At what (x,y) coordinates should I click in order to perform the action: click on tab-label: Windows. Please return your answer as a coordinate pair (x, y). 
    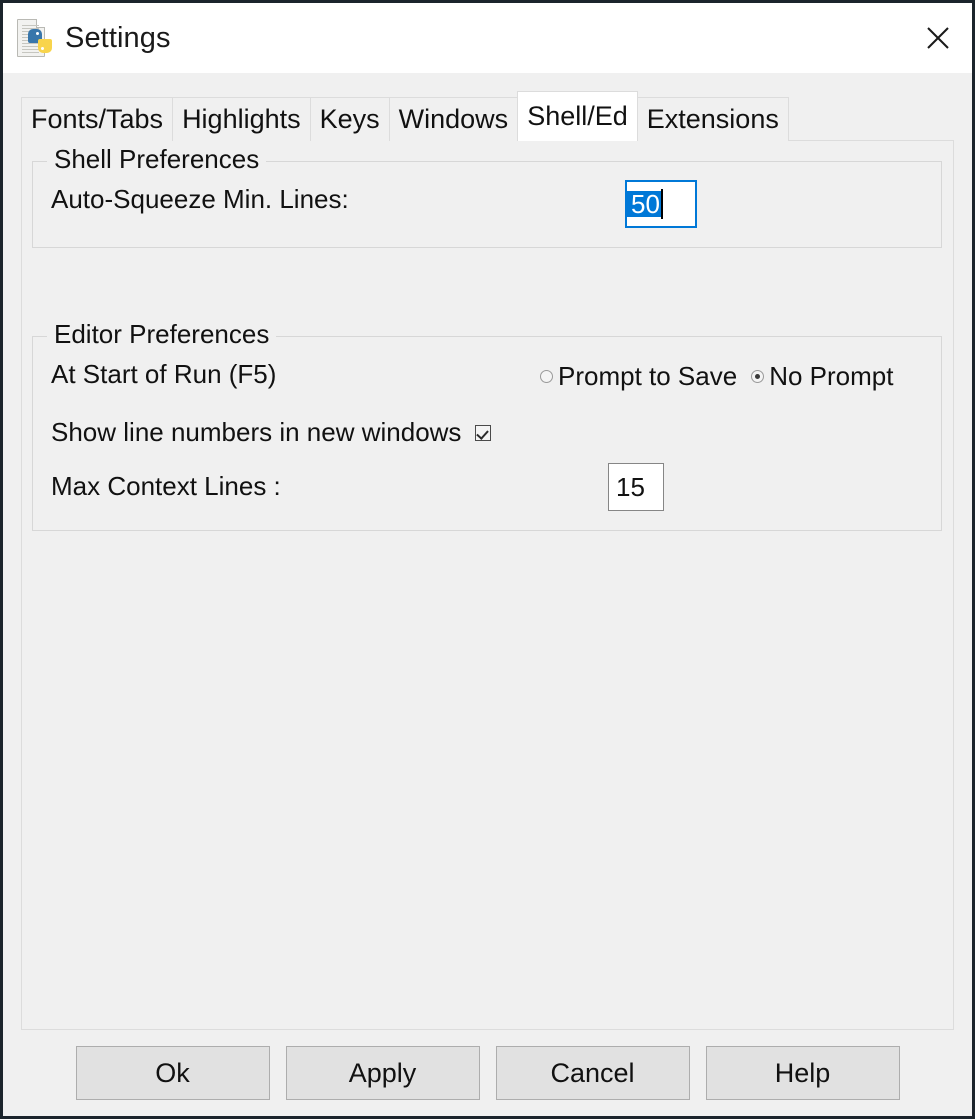
    Looking at the image, I should click on (453, 119).